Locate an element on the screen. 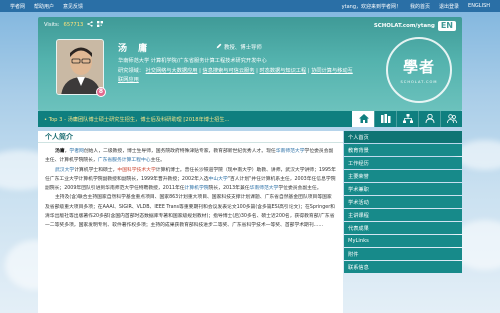 Image resolution: width=500 pixels, height=313 pixels. sidebar-item-education: 教育背景 is located at coordinates (403, 150).